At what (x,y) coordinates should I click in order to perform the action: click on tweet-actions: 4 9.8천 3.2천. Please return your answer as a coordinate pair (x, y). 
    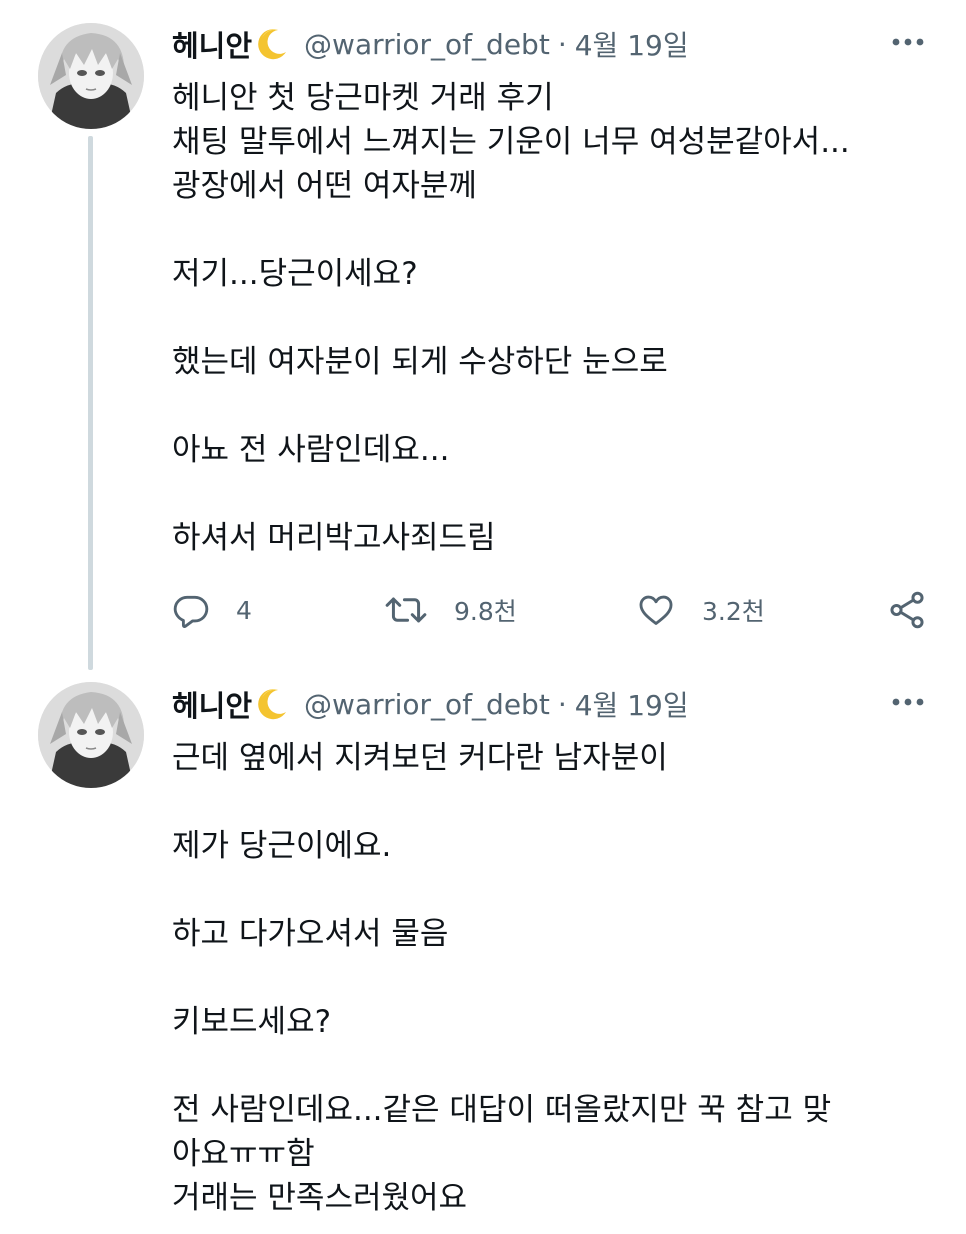
    Looking at the image, I should click on (483, 610).